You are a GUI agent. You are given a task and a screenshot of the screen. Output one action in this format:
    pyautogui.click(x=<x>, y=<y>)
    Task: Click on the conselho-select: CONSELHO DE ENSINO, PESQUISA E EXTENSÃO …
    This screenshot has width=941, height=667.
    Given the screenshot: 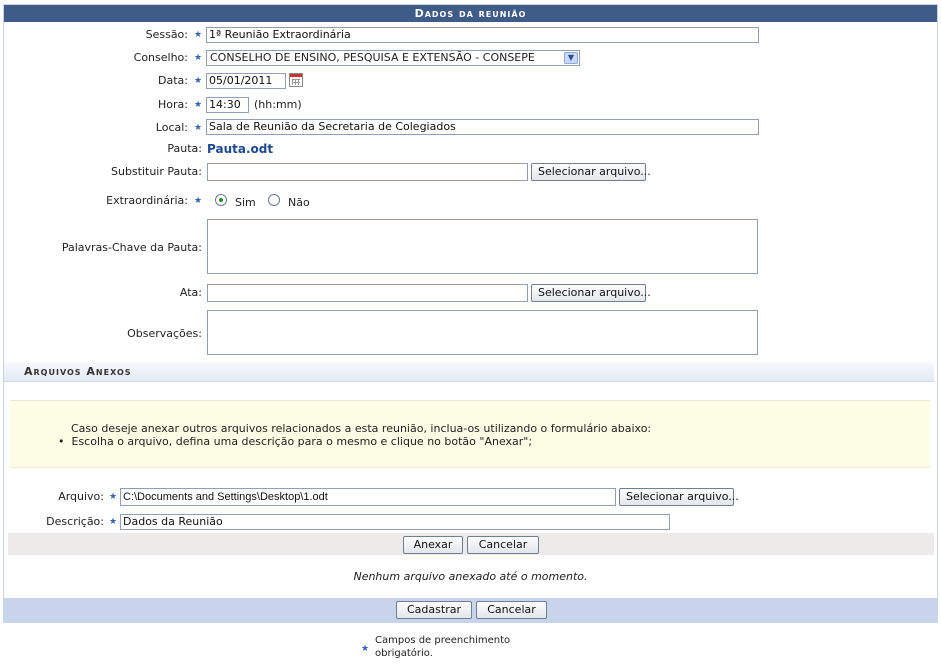 What is the action you would take?
    pyautogui.click(x=393, y=58)
    